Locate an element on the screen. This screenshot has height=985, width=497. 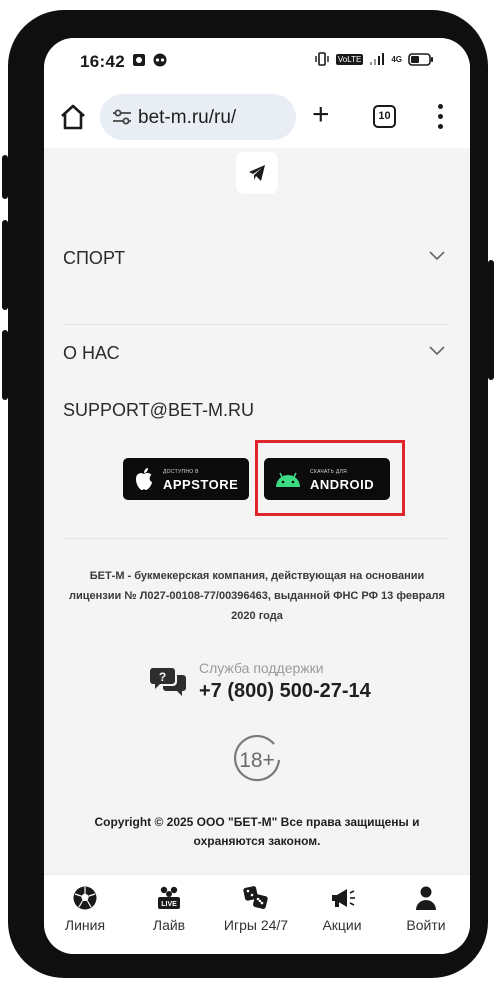
menu-about: О НАС is located at coordinates (256, 353).